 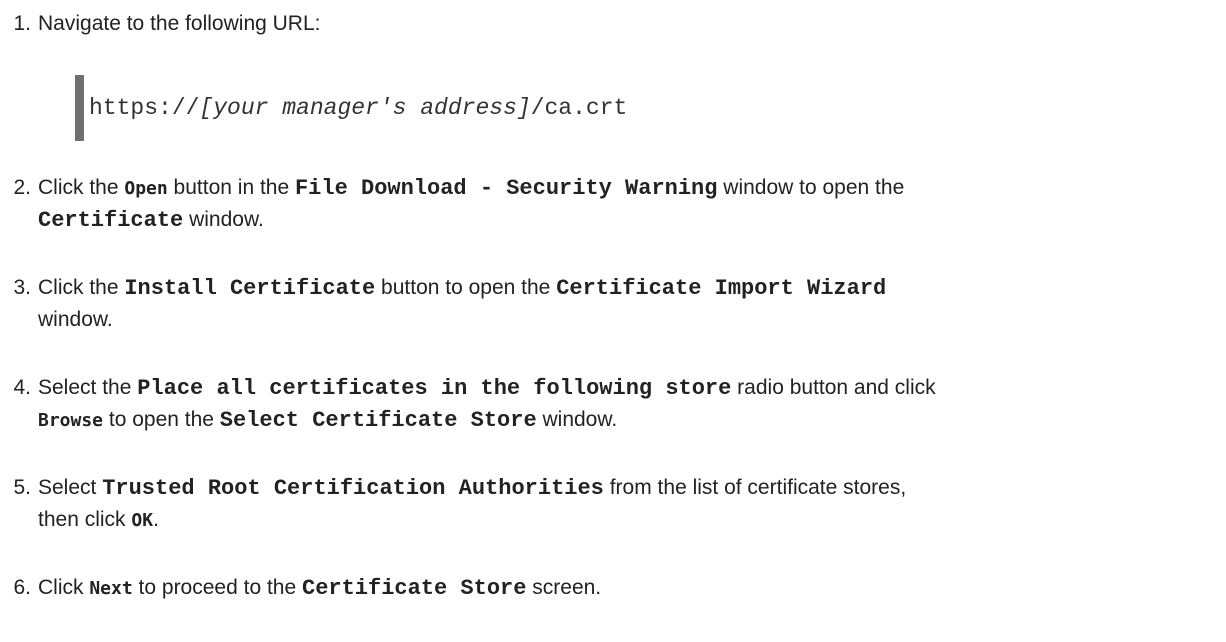 What do you see at coordinates (70, 487) in the screenshot?
I see `step-text-segment: Select` at bounding box center [70, 487].